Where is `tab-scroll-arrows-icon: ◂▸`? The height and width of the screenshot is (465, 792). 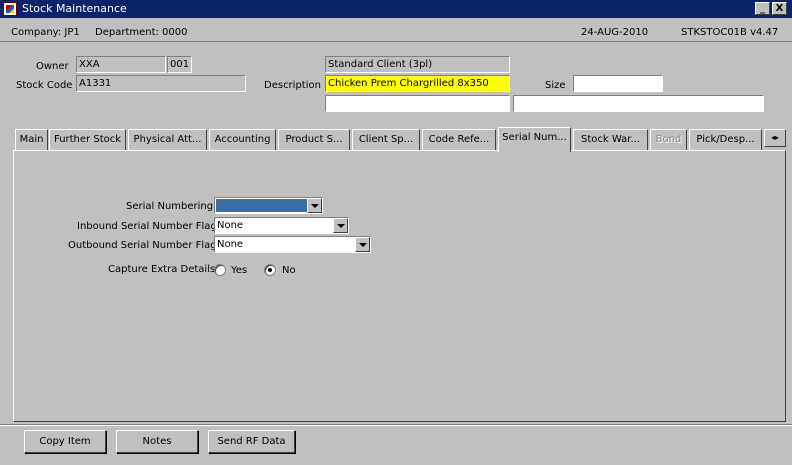
tab-scroll-arrows-icon: ◂▸ is located at coordinates (775, 138).